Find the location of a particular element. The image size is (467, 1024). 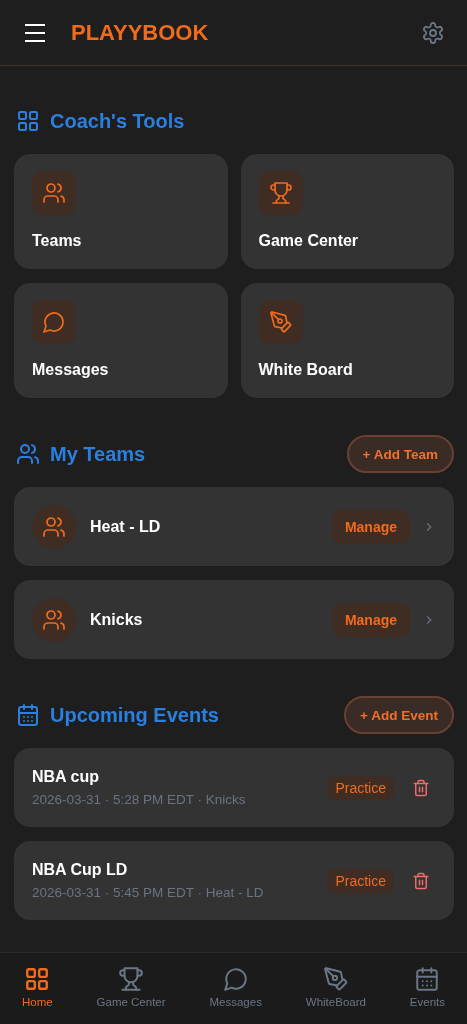

nav-tab: Game Center is located at coordinates (131, 986).